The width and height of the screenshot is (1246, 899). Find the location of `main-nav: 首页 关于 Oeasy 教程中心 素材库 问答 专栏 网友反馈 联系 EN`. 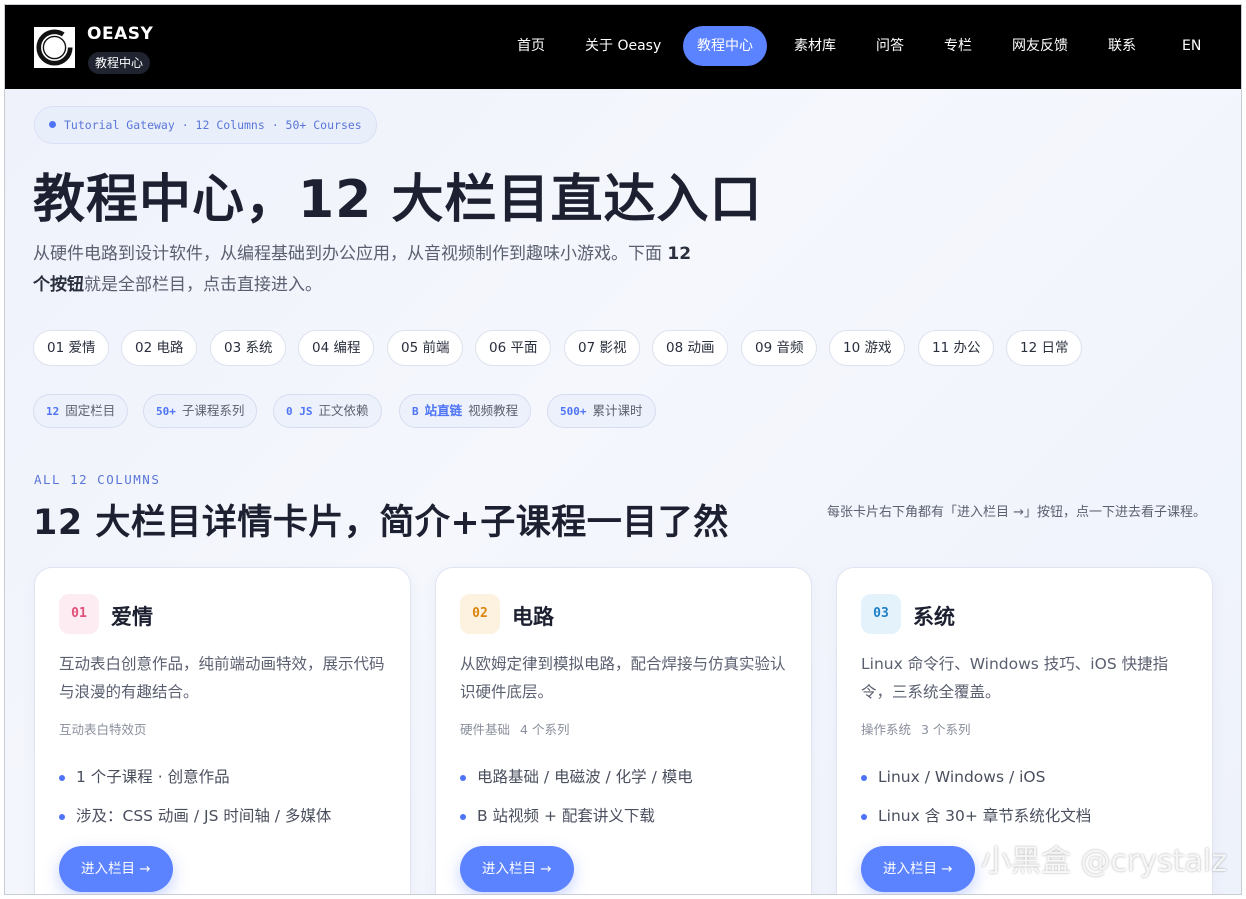

main-nav: 首页 关于 Oeasy 教程中心 素材库 问答 专栏 网友反馈 联系 EN is located at coordinates (623, 46).